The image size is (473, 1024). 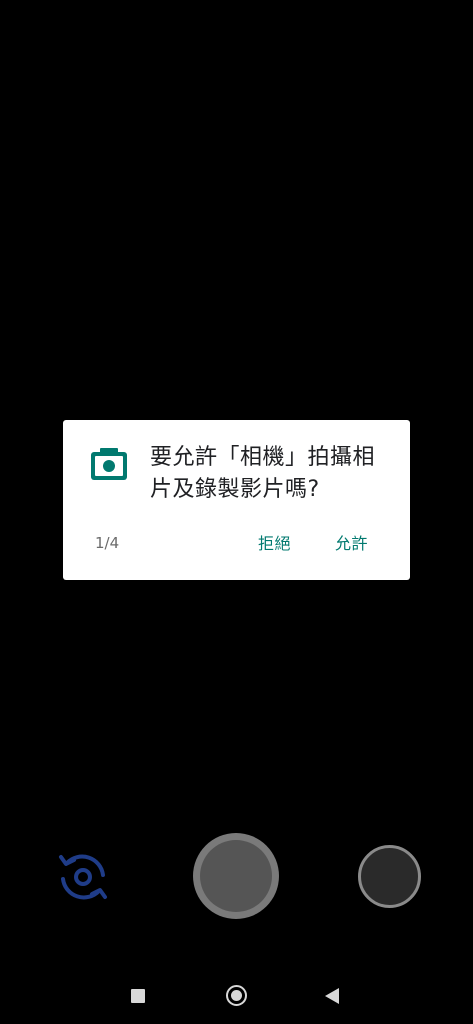 I want to click on home-circle-icon, so click(x=236, y=995).